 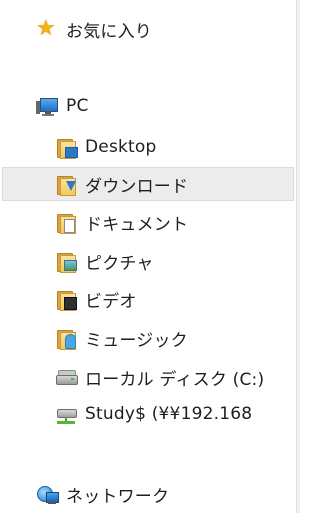 I want to click on nav-item-label: ドキュメント, so click(x=137, y=224).